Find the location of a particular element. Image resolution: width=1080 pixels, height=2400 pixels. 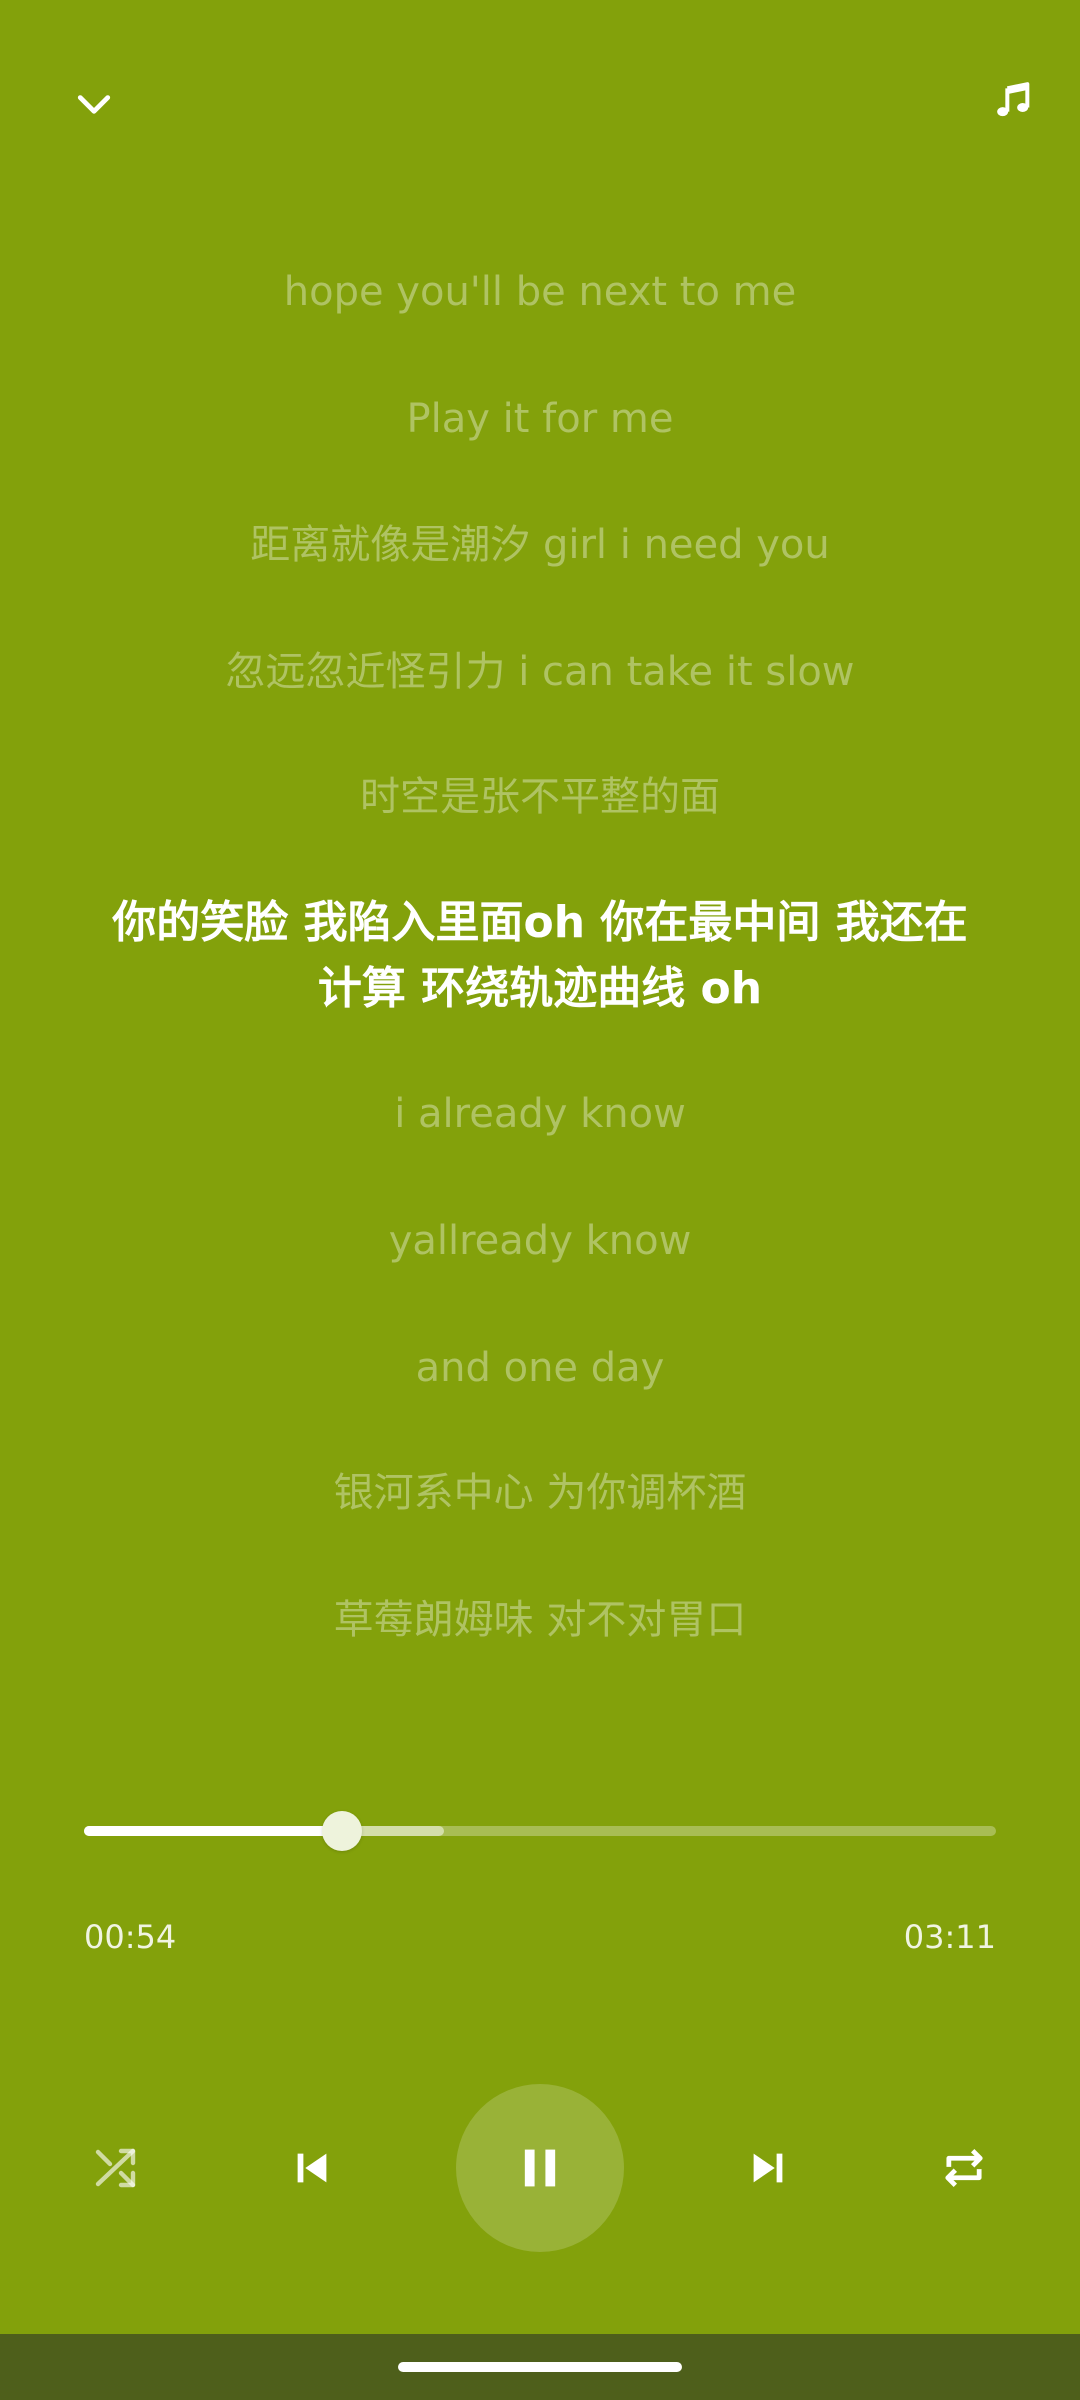

next-button is located at coordinates (768, 2168).